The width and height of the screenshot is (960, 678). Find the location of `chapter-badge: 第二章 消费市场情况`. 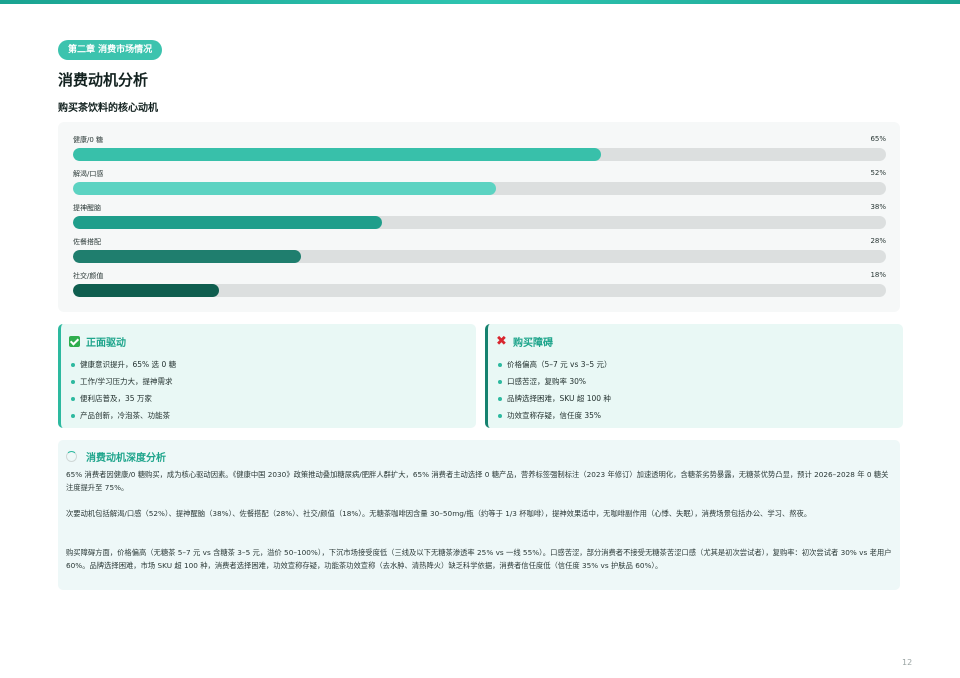

chapter-badge: 第二章 消费市场情况 is located at coordinates (110, 50).